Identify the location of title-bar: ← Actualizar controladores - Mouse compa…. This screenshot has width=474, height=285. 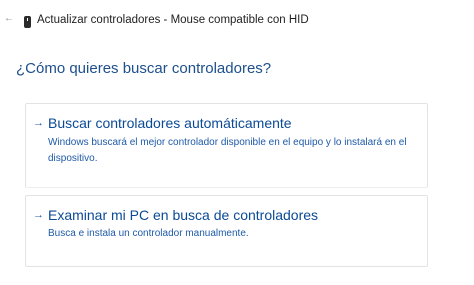
(237, 20).